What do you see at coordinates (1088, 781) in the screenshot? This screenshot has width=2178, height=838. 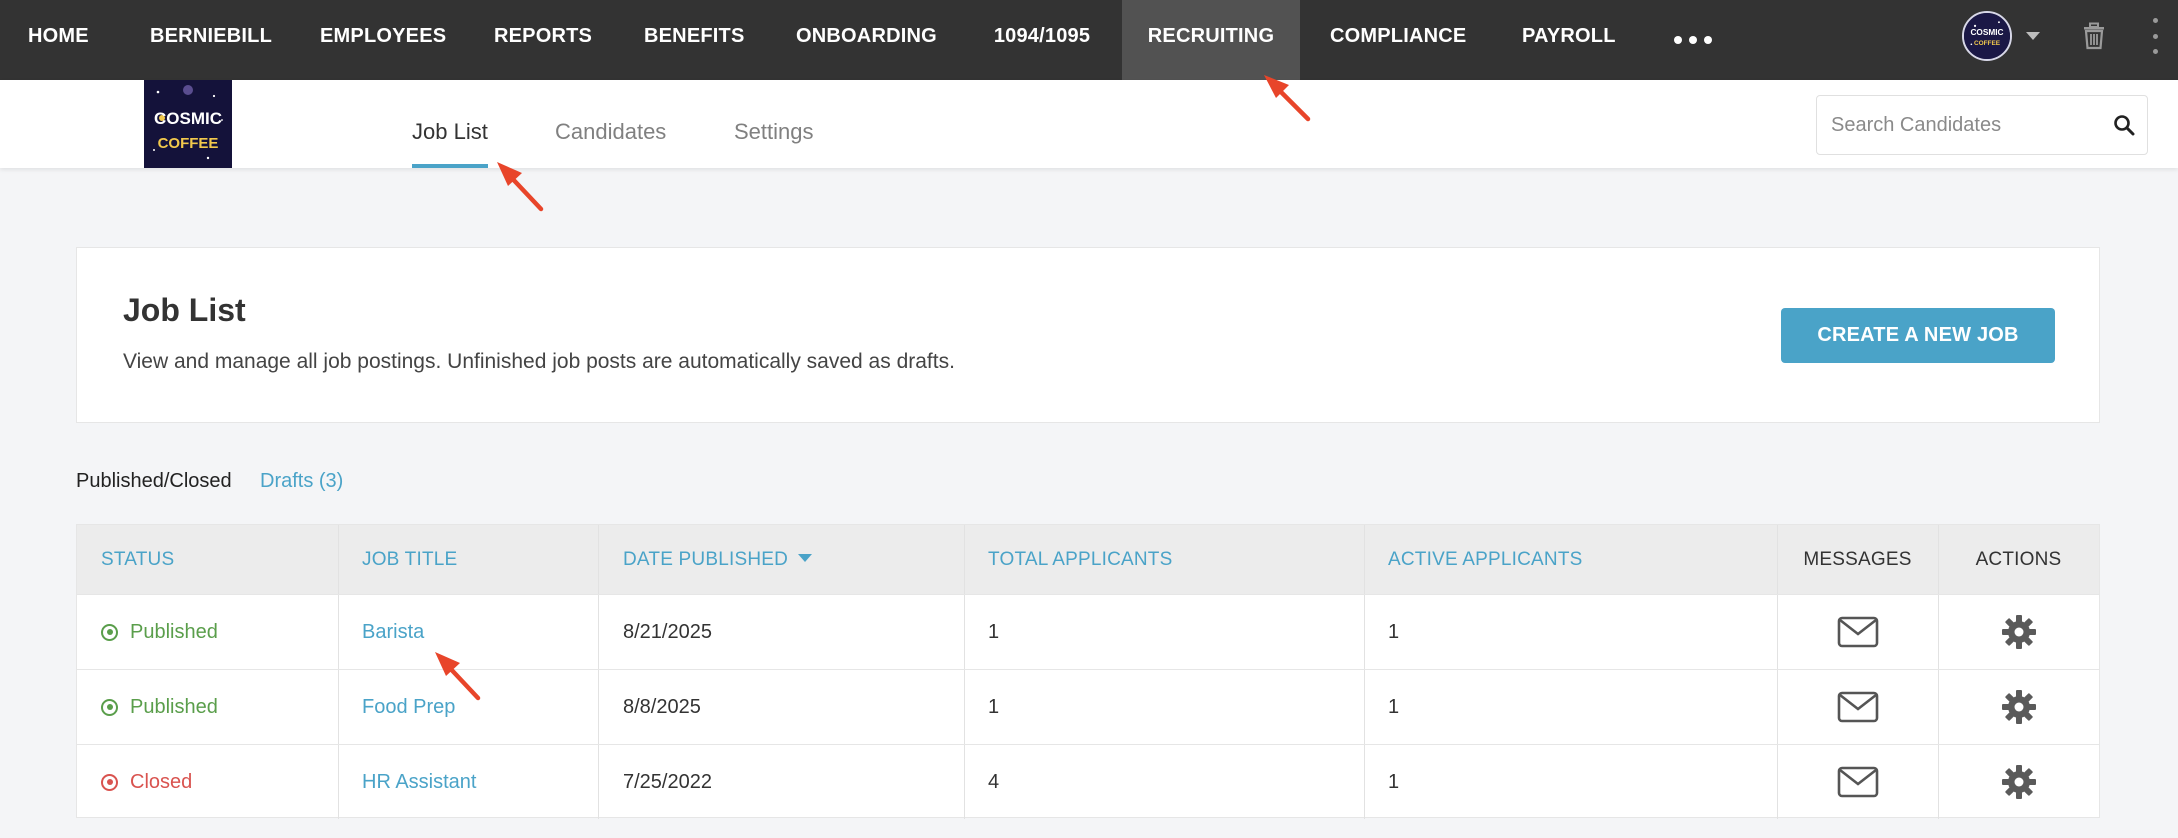 I see `table-row: Closed HR Assistant 7/25/2022 4 1` at bounding box center [1088, 781].